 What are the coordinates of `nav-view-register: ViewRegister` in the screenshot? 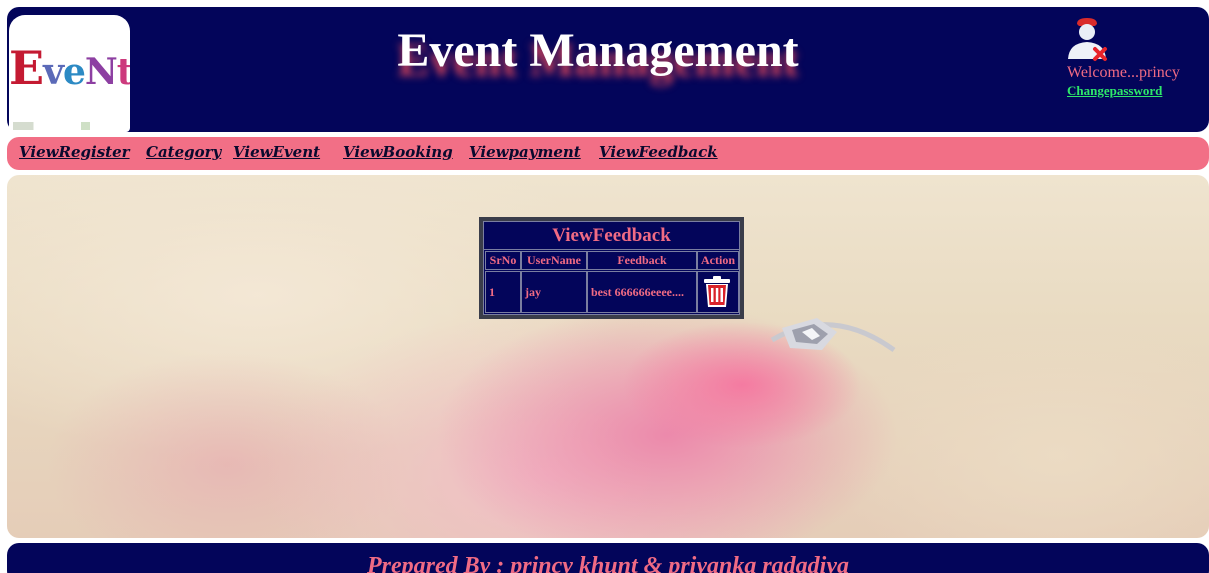 It's located at (74, 152).